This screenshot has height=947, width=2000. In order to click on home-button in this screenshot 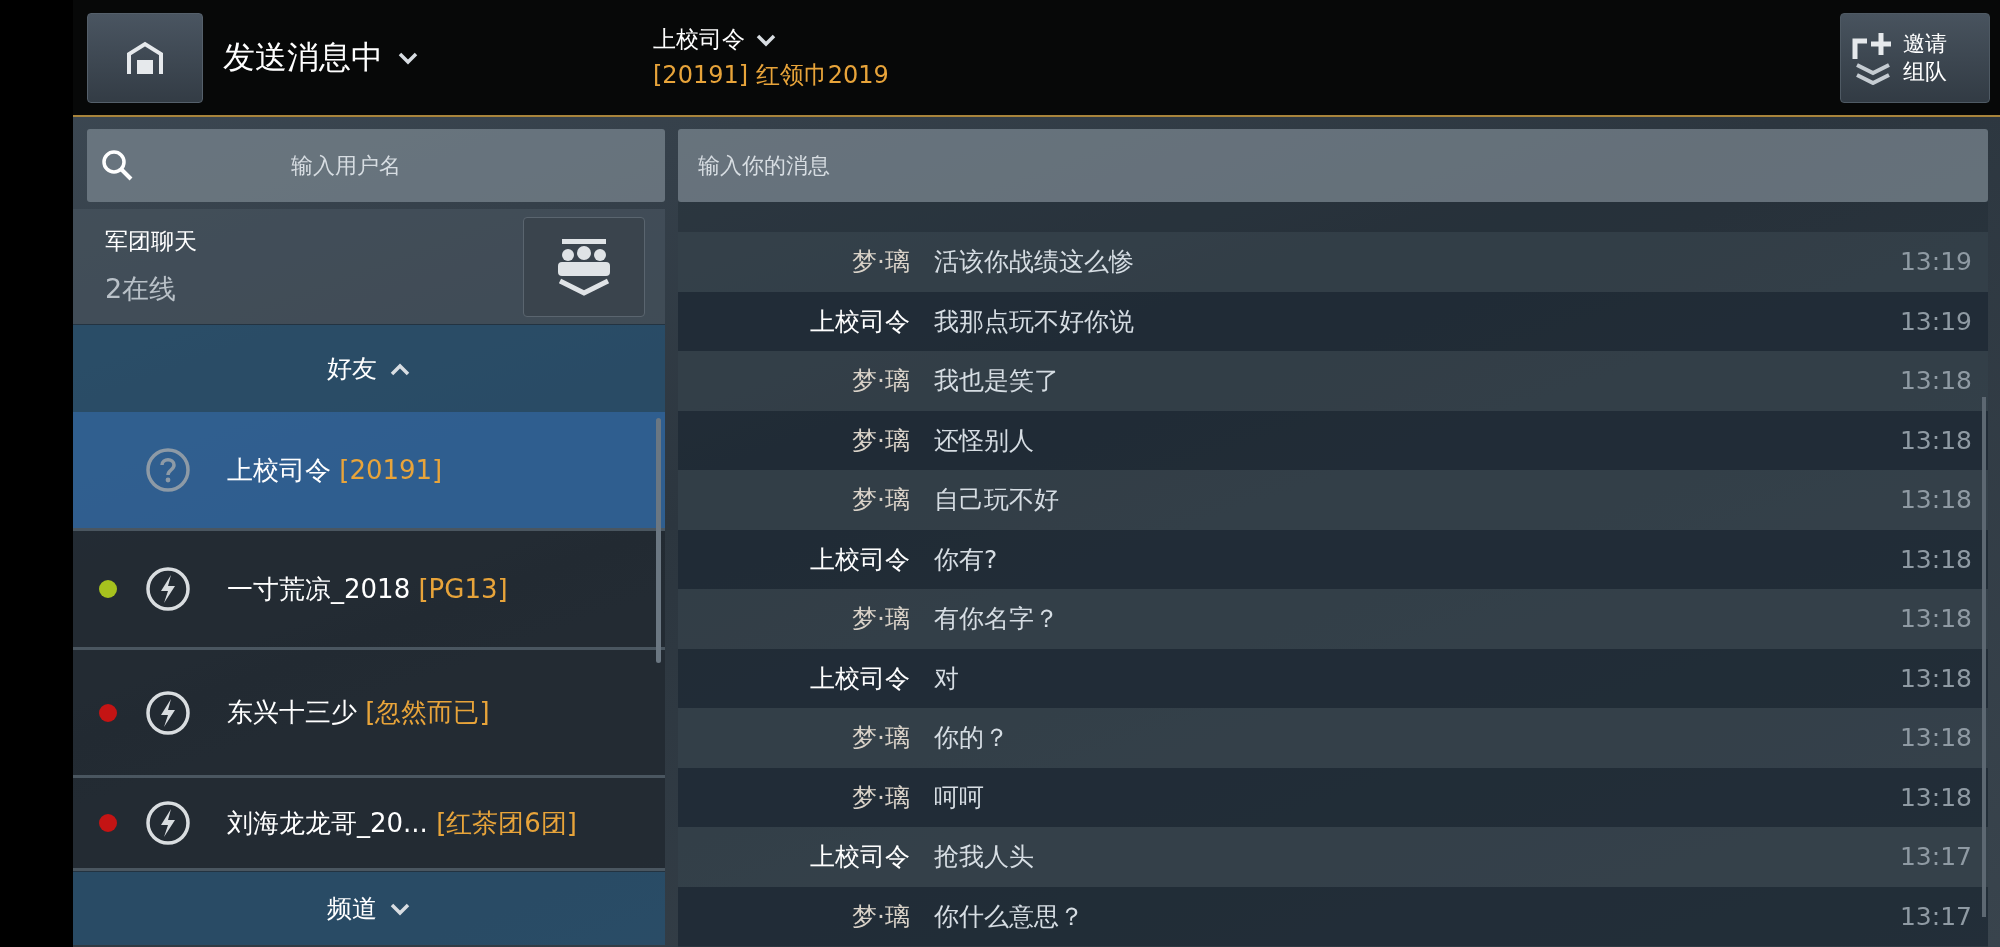, I will do `click(145, 57)`.